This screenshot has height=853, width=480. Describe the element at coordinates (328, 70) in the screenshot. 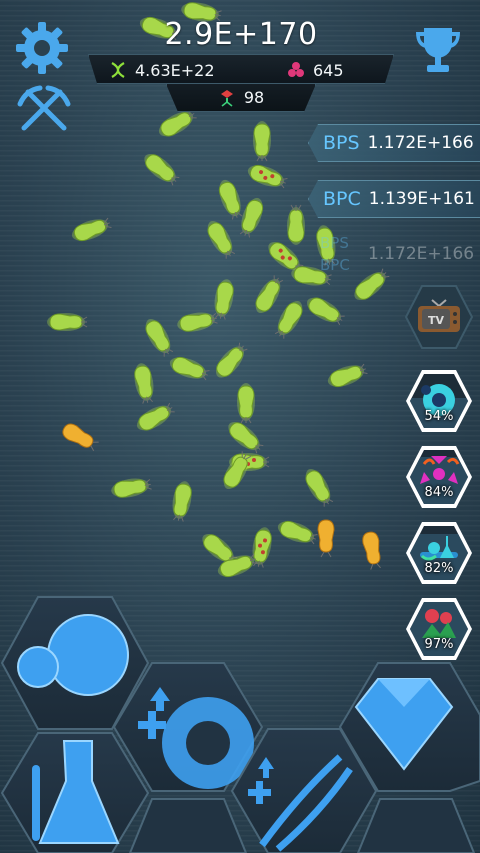

I see `mutagen-value: 645` at that location.